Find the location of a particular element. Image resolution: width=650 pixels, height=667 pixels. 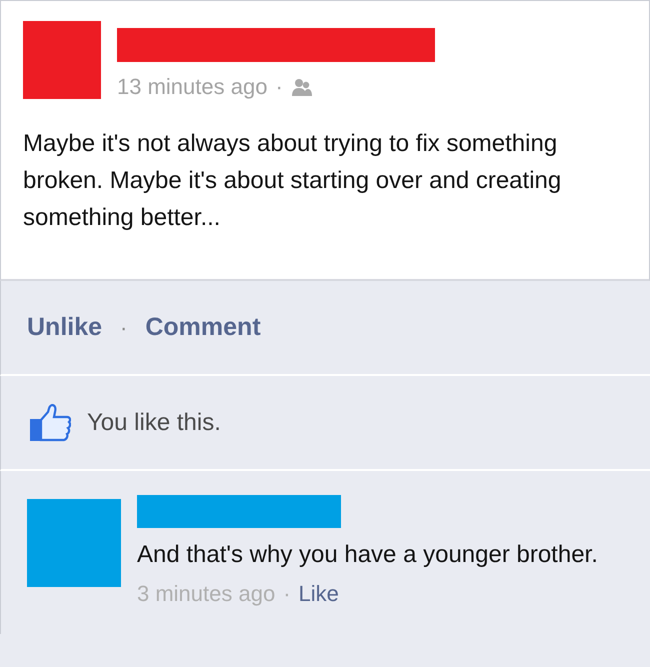

likes-text: You like this. is located at coordinates (154, 423).